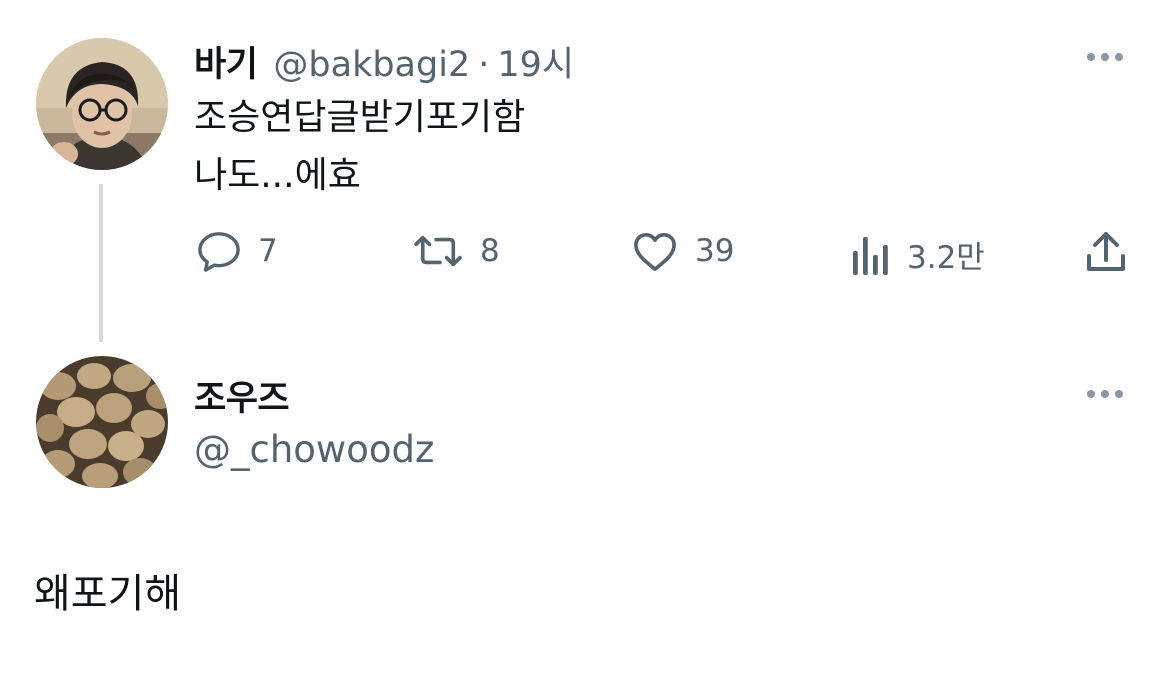 The image size is (1170, 679). I want to click on parent-more-button, so click(1105, 57).